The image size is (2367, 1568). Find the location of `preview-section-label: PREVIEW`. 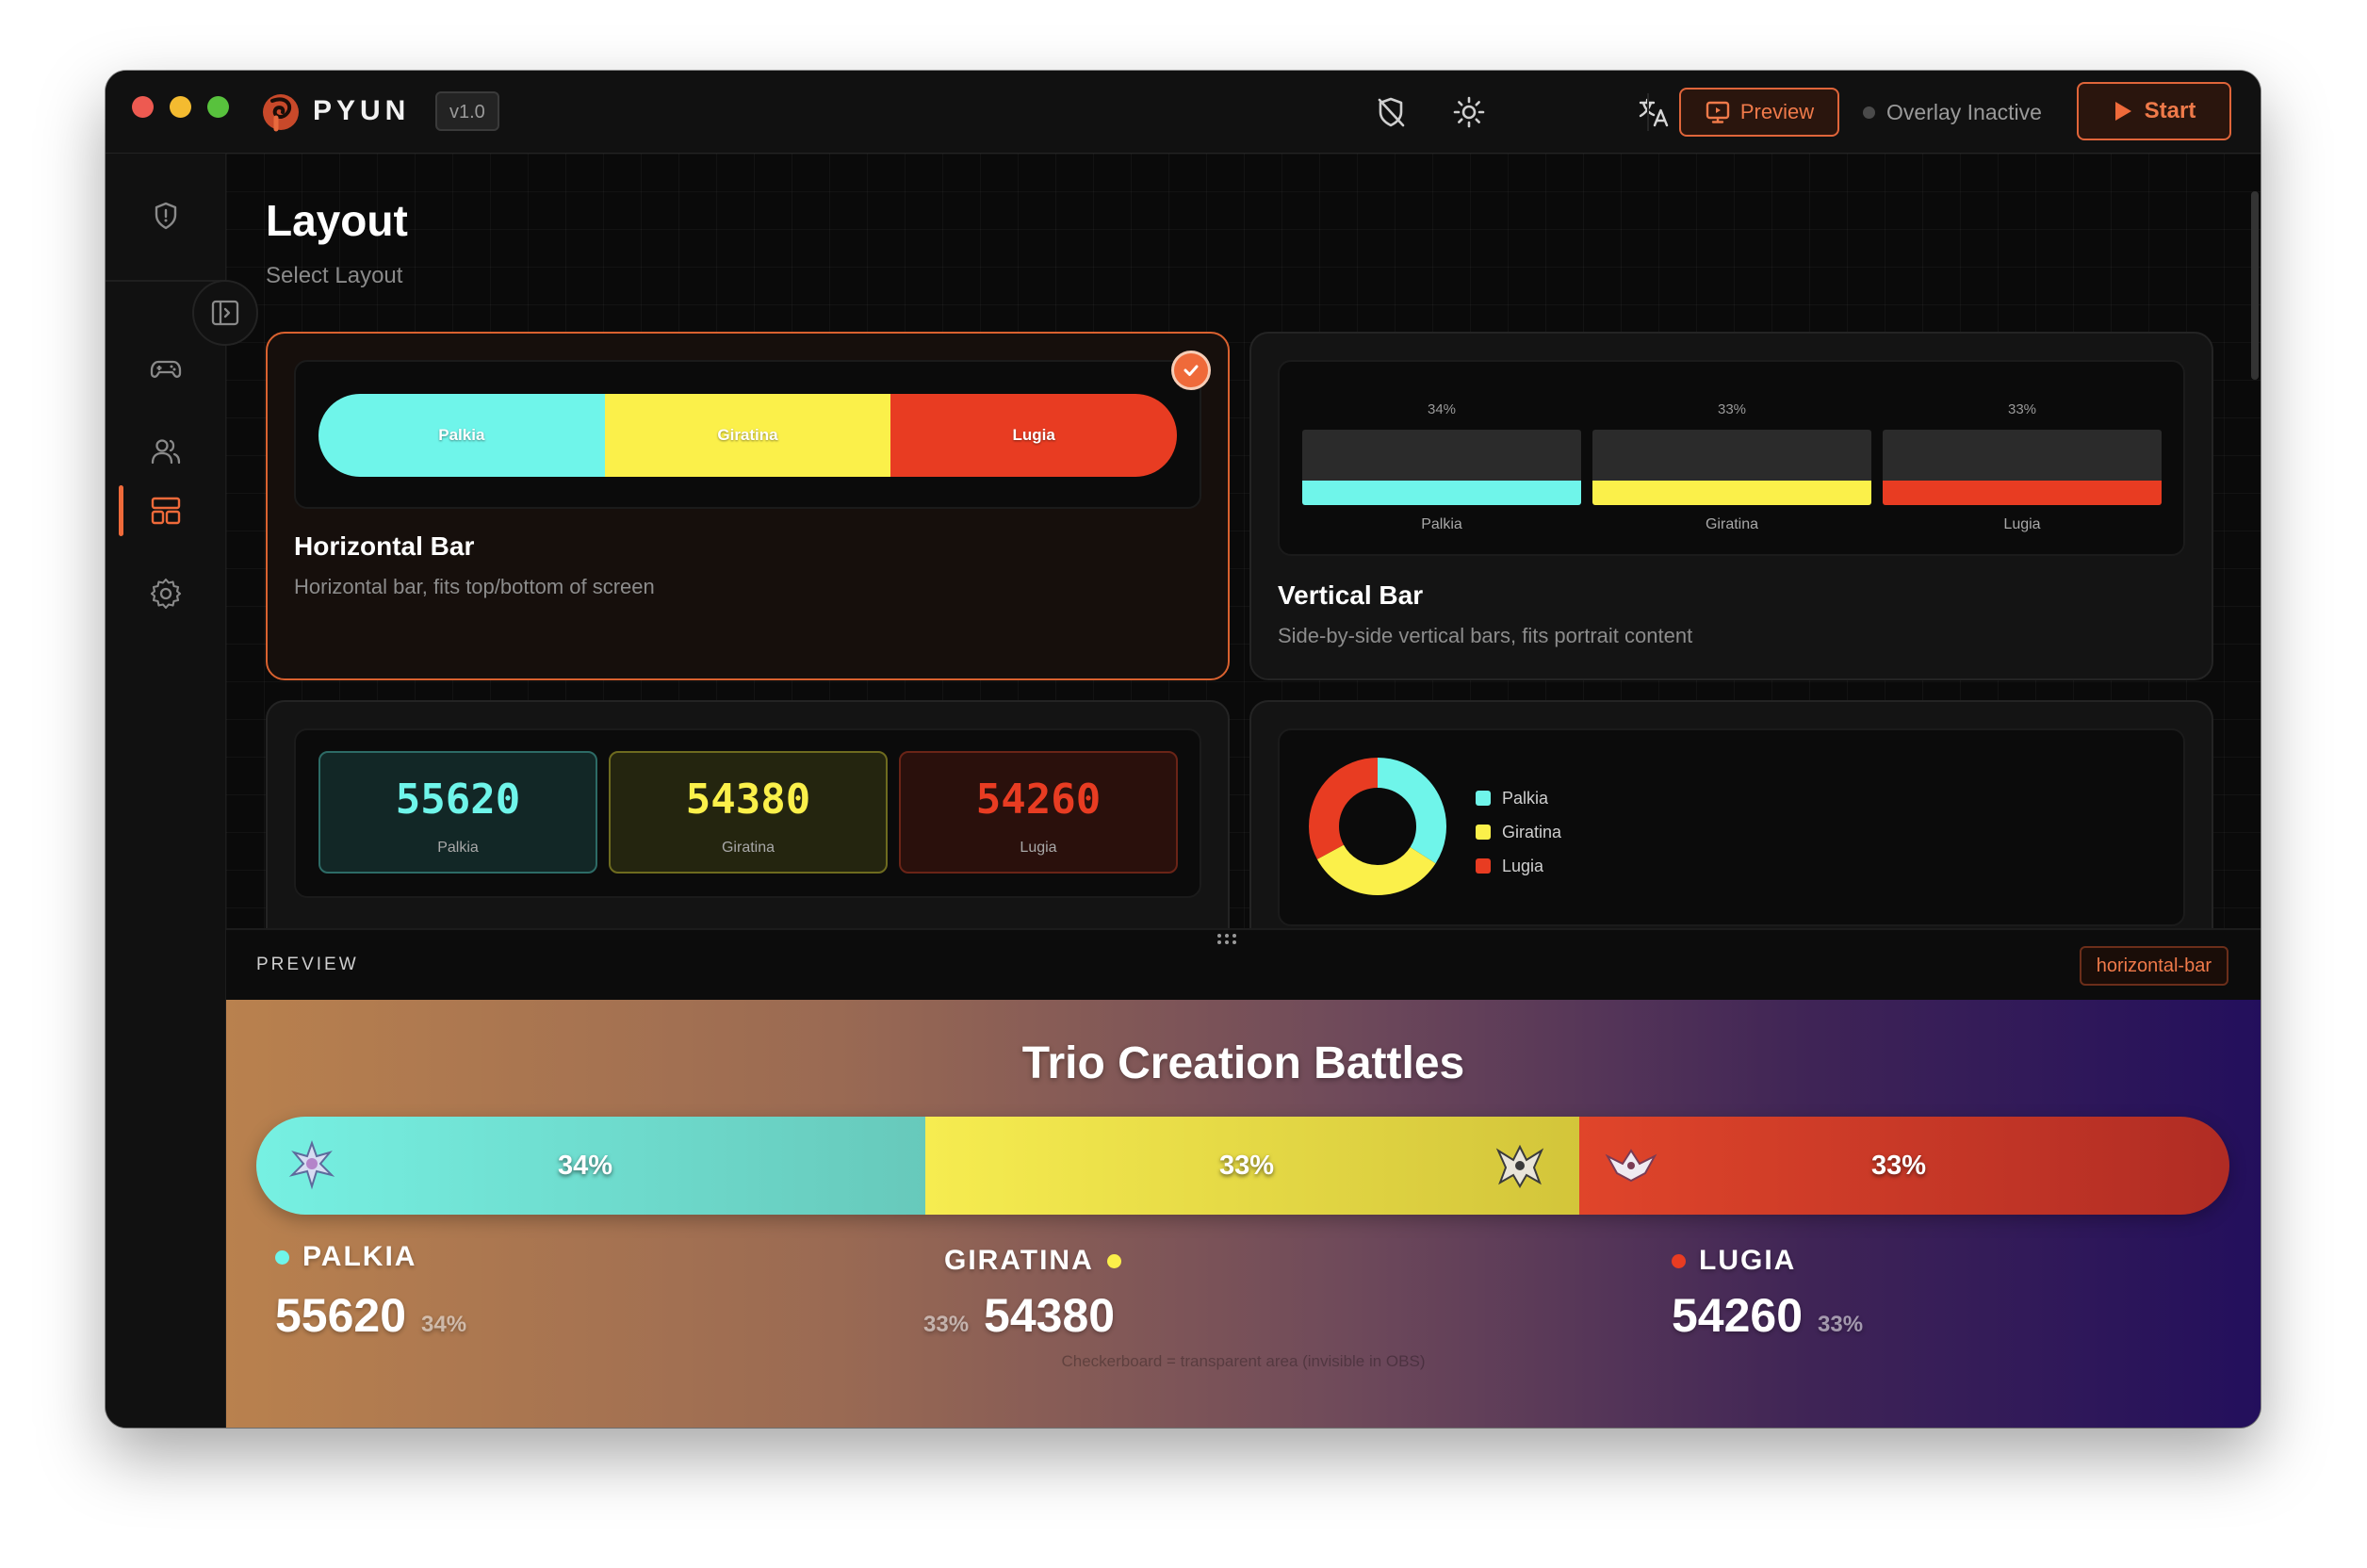

preview-section-label: PREVIEW is located at coordinates (307, 965).